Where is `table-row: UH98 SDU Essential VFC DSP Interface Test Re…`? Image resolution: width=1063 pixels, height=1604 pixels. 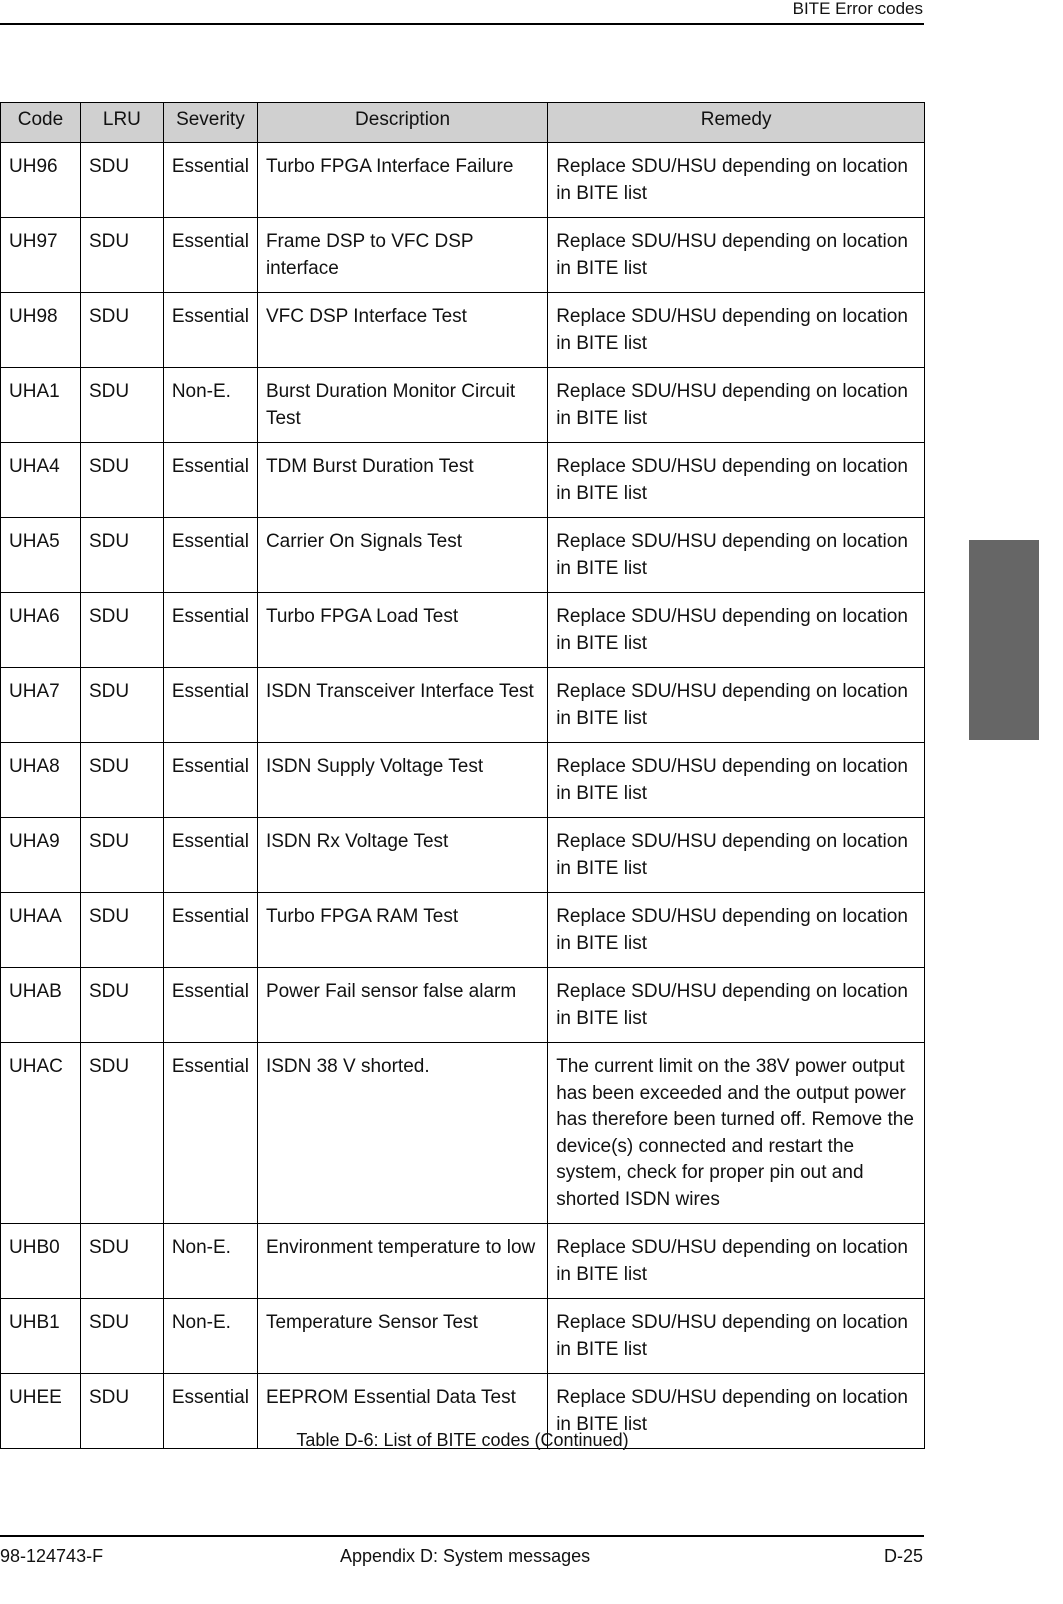 table-row: UH98 SDU Essential VFC DSP Interface Test Re… is located at coordinates (462, 330).